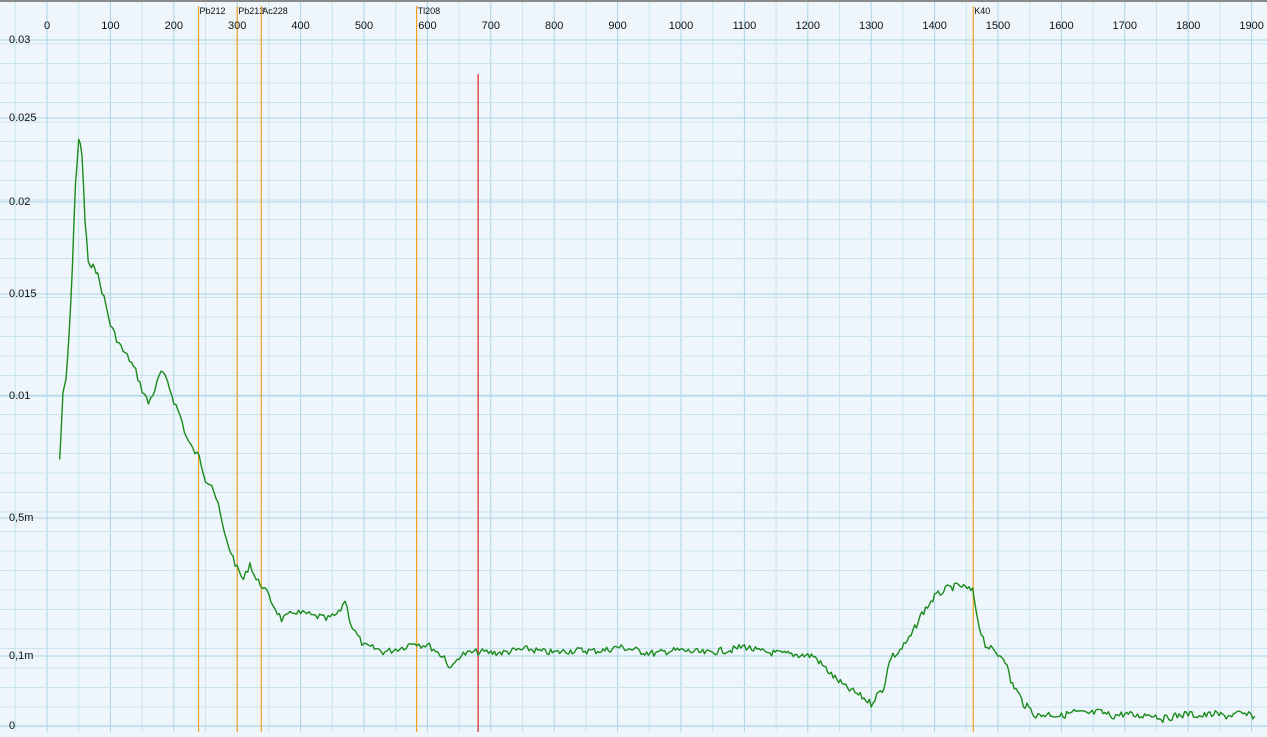 This screenshot has width=1267, height=737. What do you see at coordinates (982, 11) in the screenshot?
I see `isotope-marker-label: K40` at bounding box center [982, 11].